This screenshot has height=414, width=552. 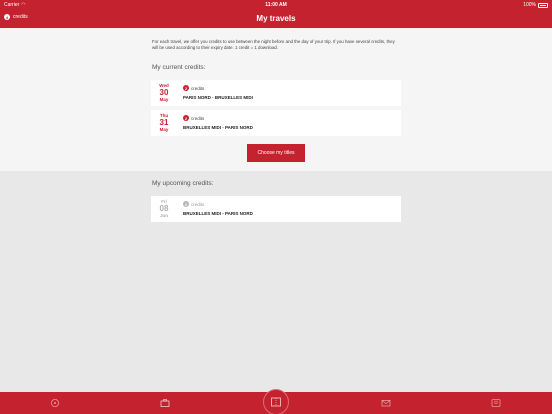 What do you see at coordinates (179, 67) in the screenshot?
I see `current-credits-heading: My current credits:` at bounding box center [179, 67].